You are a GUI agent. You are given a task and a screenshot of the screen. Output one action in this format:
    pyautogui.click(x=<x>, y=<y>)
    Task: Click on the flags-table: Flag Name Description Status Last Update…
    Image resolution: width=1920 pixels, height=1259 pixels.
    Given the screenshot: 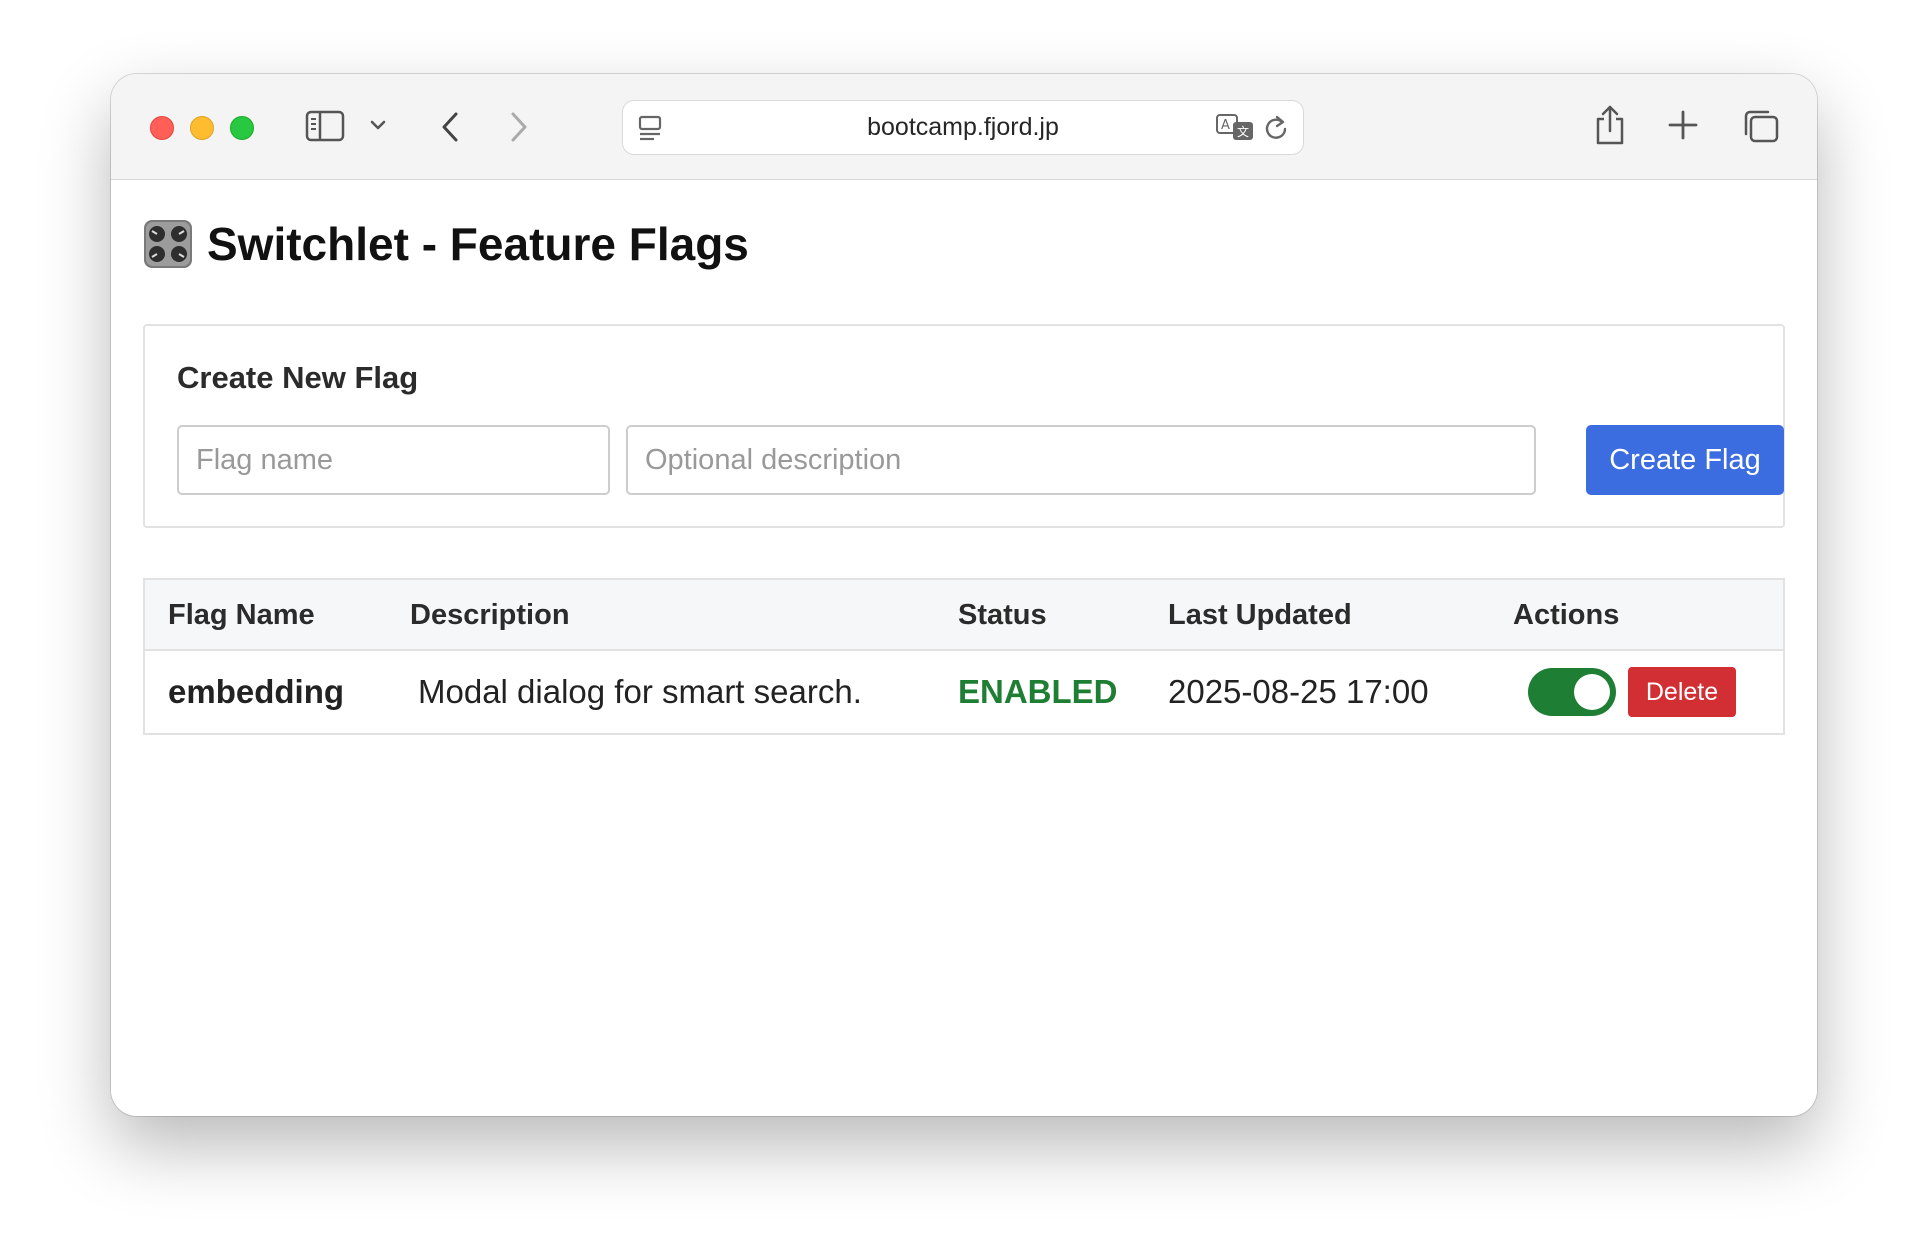 What is the action you would take?
    pyautogui.click(x=964, y=656)
    